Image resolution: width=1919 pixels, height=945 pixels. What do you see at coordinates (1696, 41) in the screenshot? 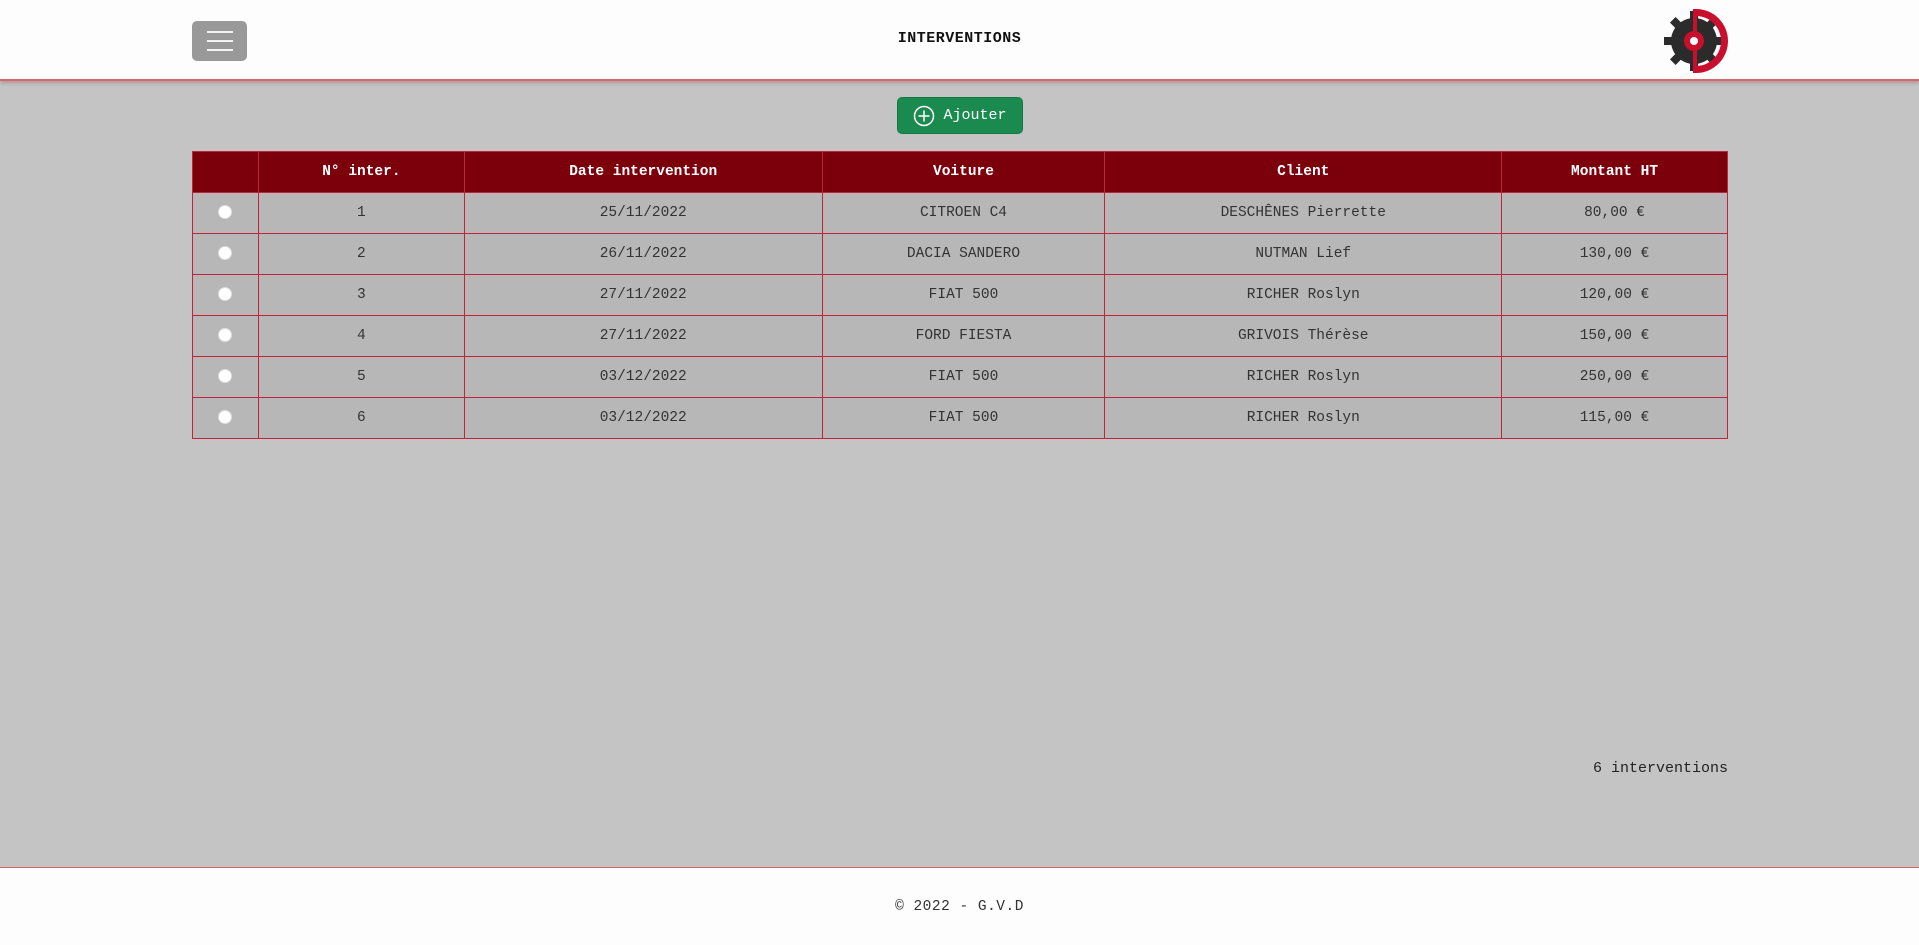
I see `gear-logo-icon` at bounding box center [1696, 41].